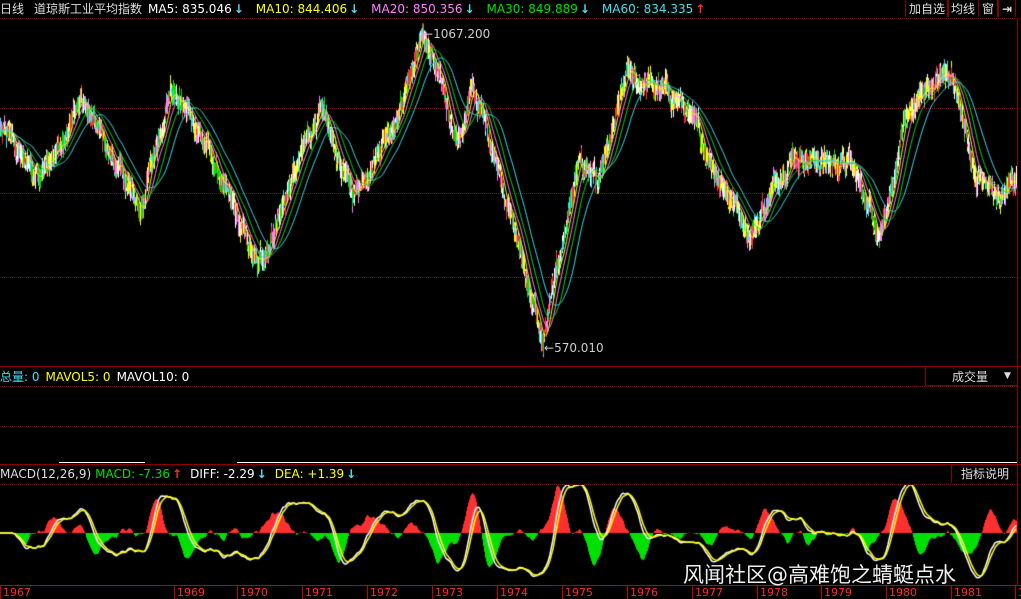 This screenshot has height=599, width=1021. Describe the element at coordinates (317, 592) in the screenshot. I see `x-axis-tick: 1971` at that location.